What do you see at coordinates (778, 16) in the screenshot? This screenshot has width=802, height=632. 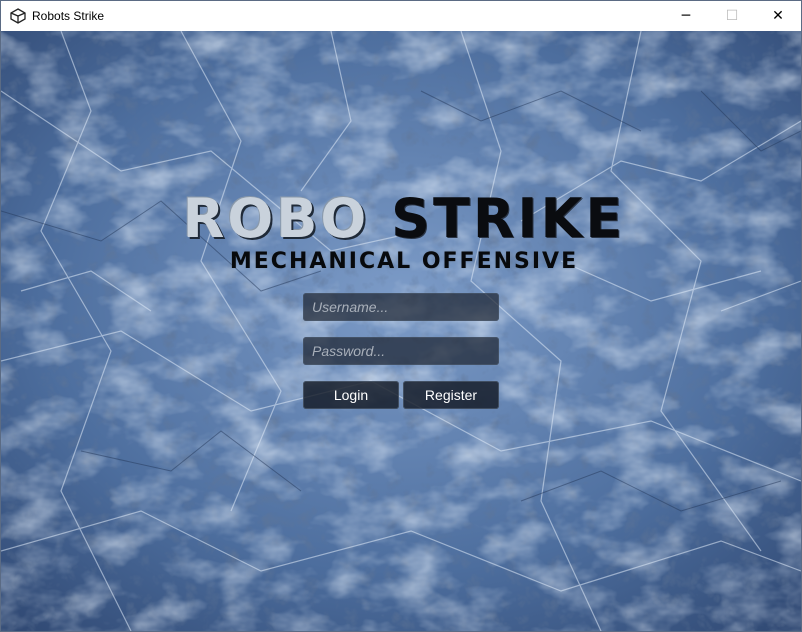 I see `close-button: ✕` at bounding box center [778, 16].